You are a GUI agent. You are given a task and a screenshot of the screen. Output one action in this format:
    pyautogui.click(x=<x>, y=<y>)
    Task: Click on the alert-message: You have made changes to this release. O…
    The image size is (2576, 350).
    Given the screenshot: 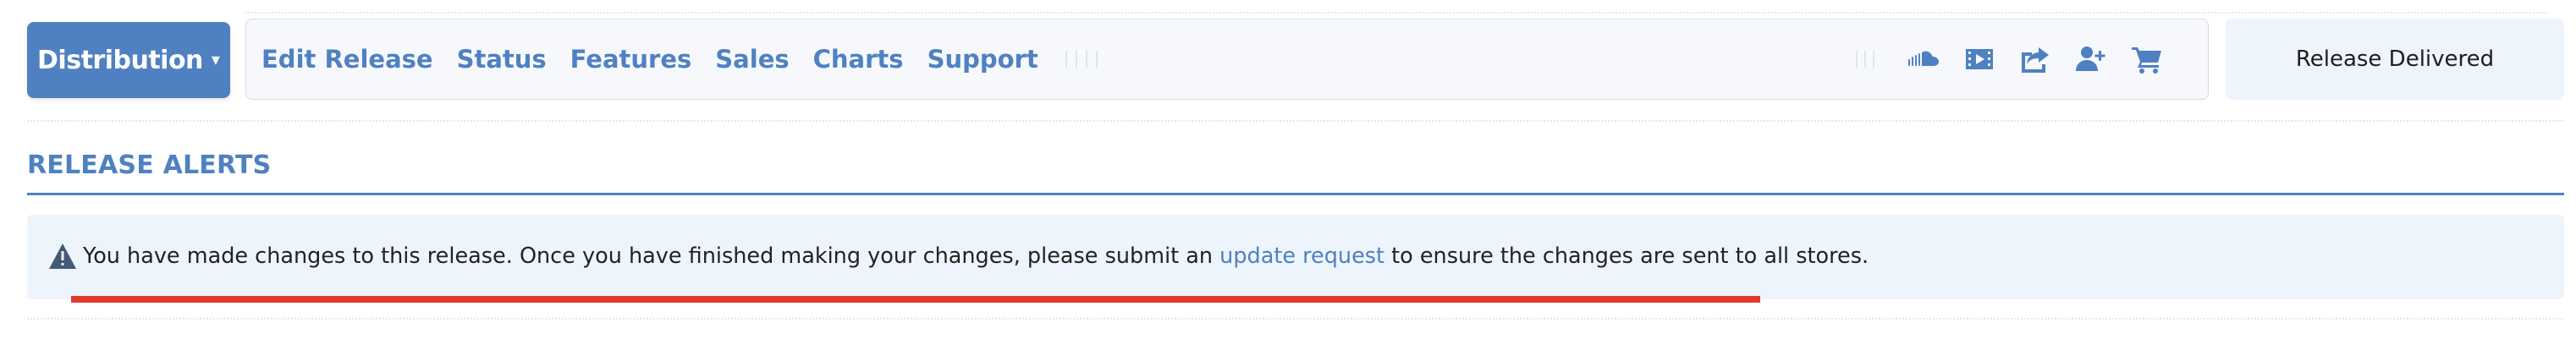 What is the action you would take?
    pyautogui.click(x=976, y=256)
    